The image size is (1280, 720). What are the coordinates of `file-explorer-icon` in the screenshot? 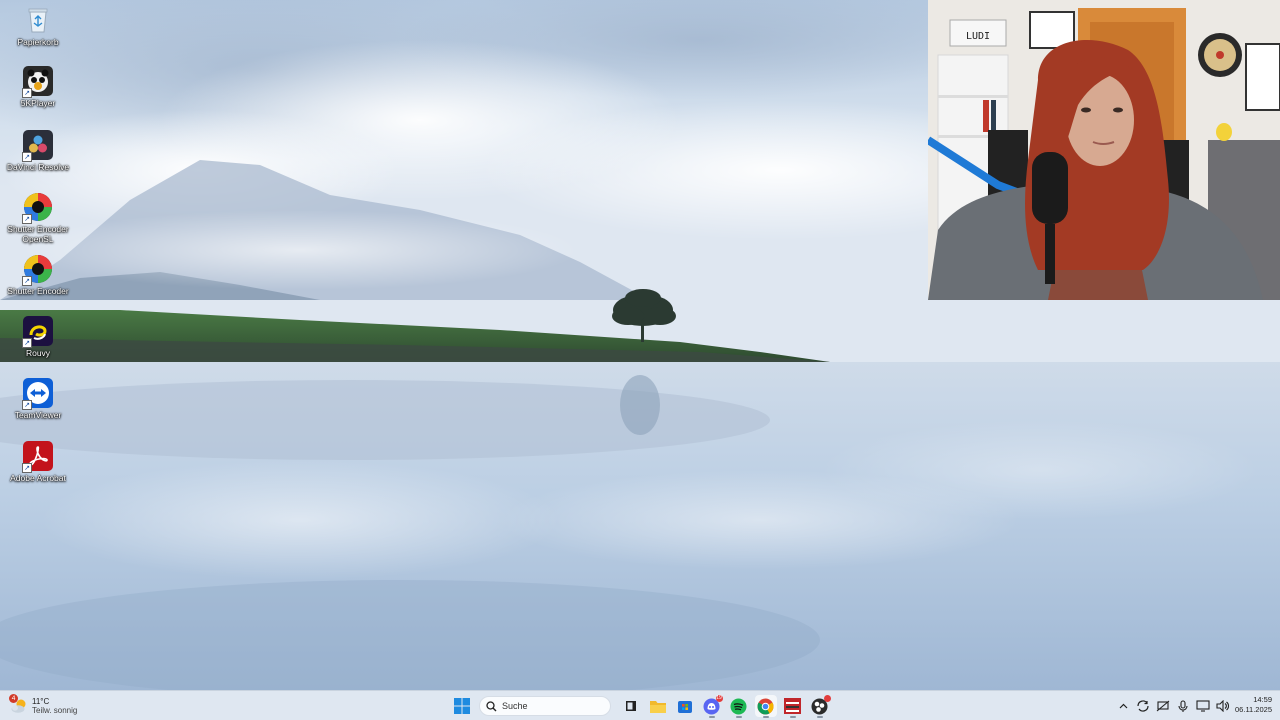 It's located at (657, 707).